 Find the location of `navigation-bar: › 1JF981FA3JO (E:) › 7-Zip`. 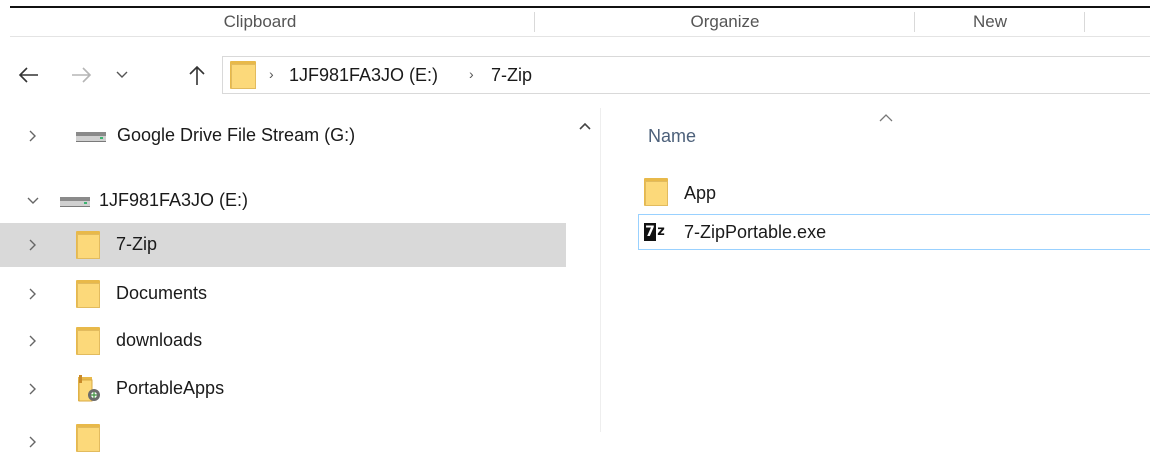

navigation-bar: › 1JF981FA3JO (E:) › 7-Zip is located at coordinates (575, 75).